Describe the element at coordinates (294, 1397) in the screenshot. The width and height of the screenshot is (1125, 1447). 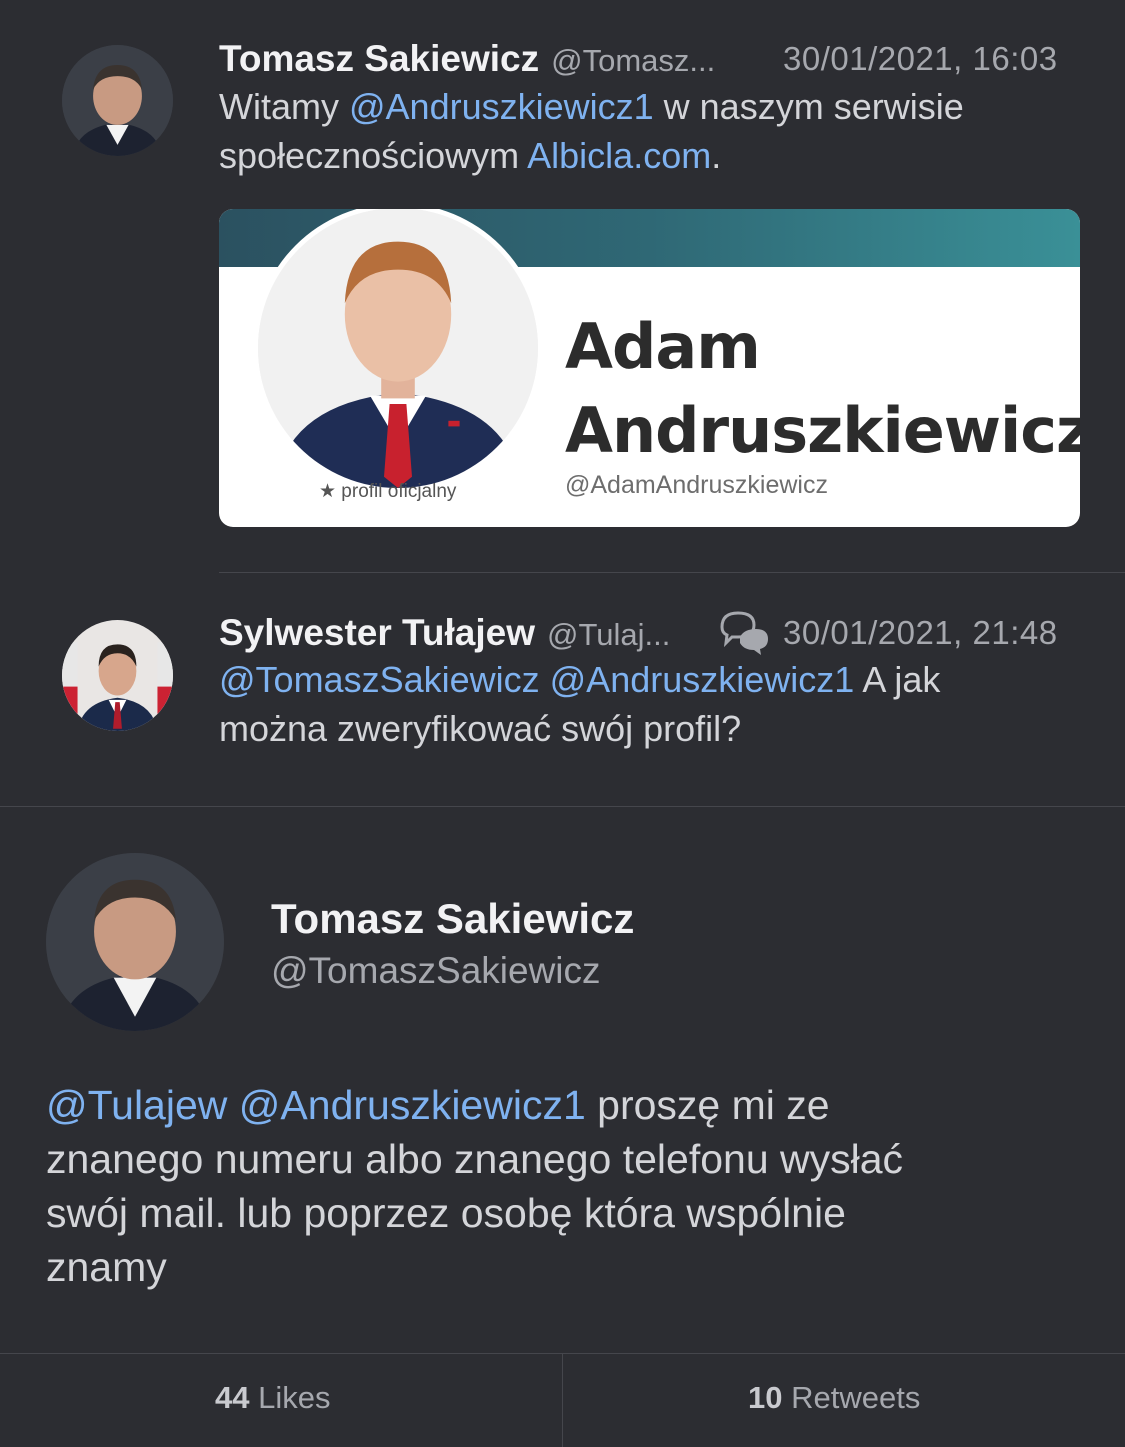
I see `likes-label: Likes` at that location.